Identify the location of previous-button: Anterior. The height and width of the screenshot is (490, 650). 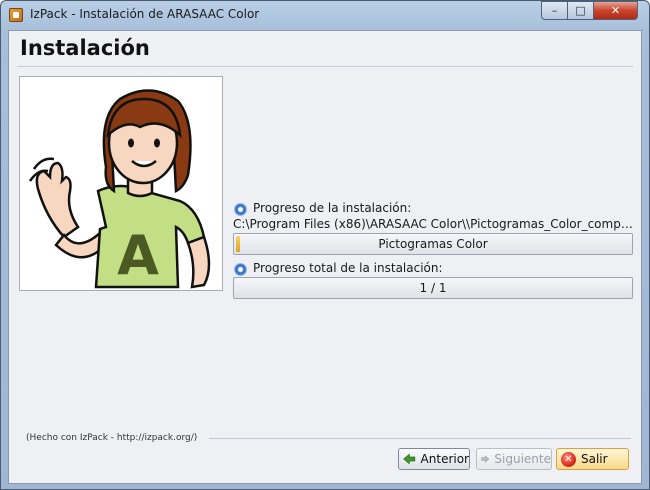
(434, 459).